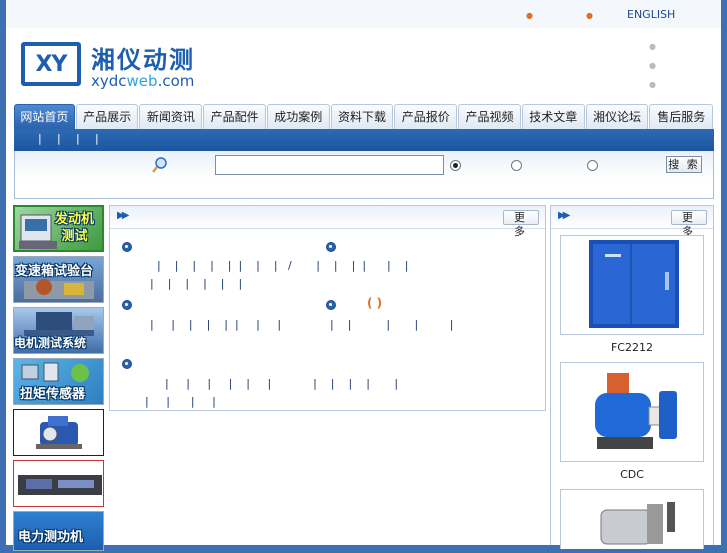 The height and width of the screenshot is (553, 727). Describe the element at coordinates (684, 164) in the screenshot. I see `search-button: 搜 索` at that location.